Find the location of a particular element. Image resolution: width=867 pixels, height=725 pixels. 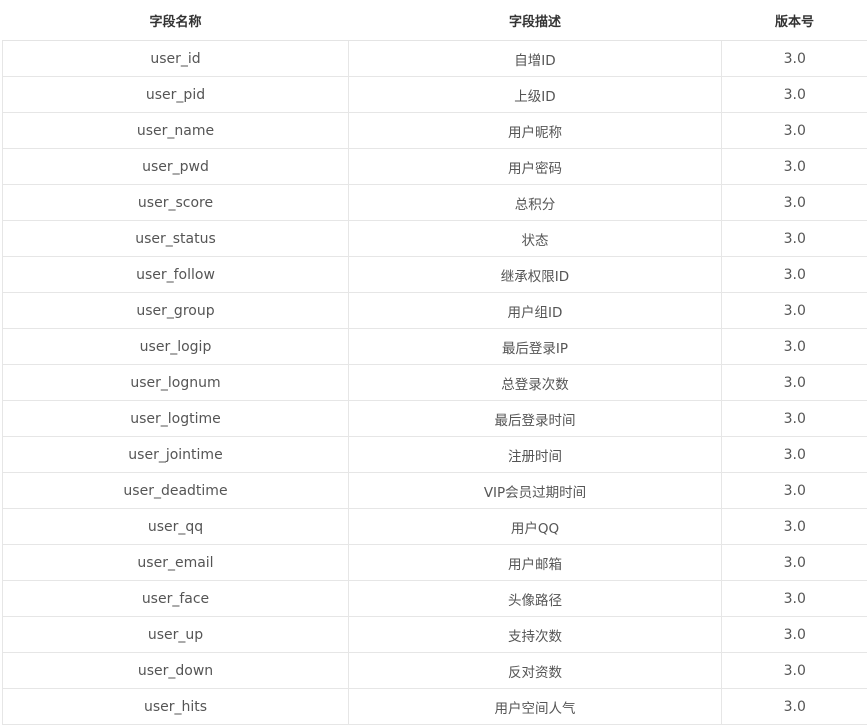

table-row: user_lognum 总登录次数 3.0 is located at coordinates (434, 382).